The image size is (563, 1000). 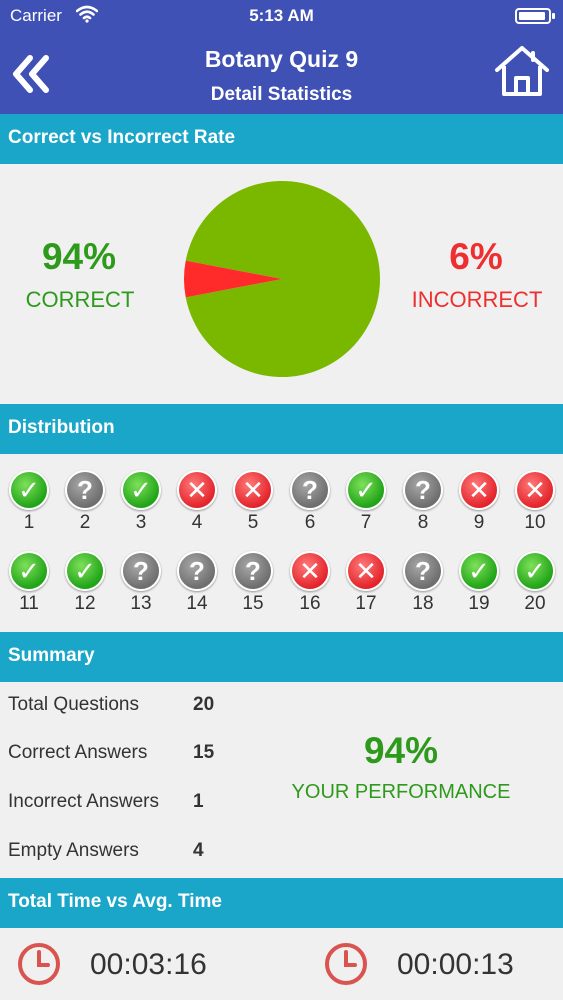 I want to click on total-time-value: 00:03:16, so click(x=148, y=964).